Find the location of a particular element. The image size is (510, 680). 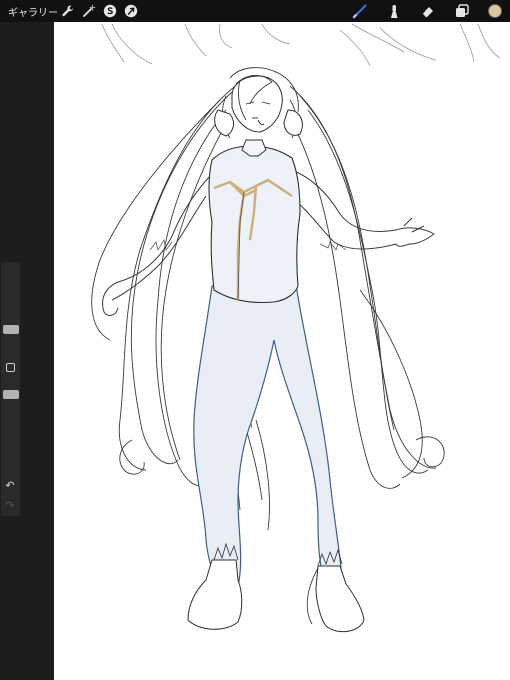

square-modify-icon is located at coordinates (10, 367).